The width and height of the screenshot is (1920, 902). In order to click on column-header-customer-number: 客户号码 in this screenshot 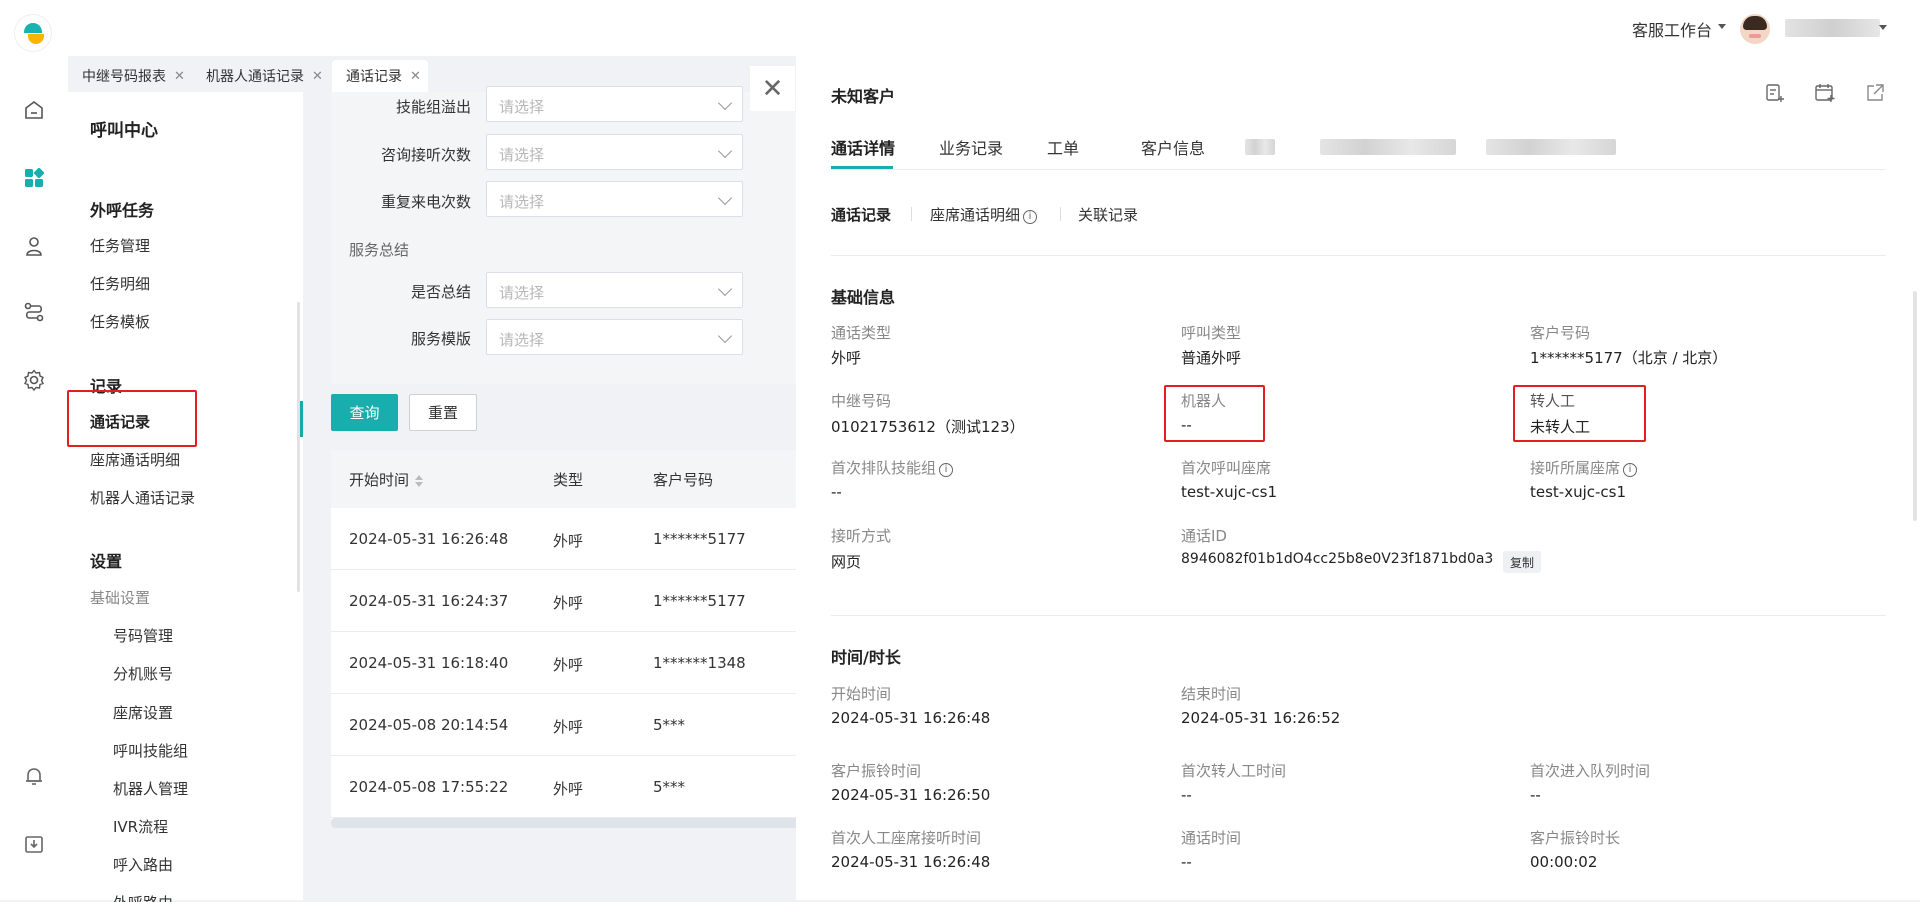, I will do `click(683, 480)`.